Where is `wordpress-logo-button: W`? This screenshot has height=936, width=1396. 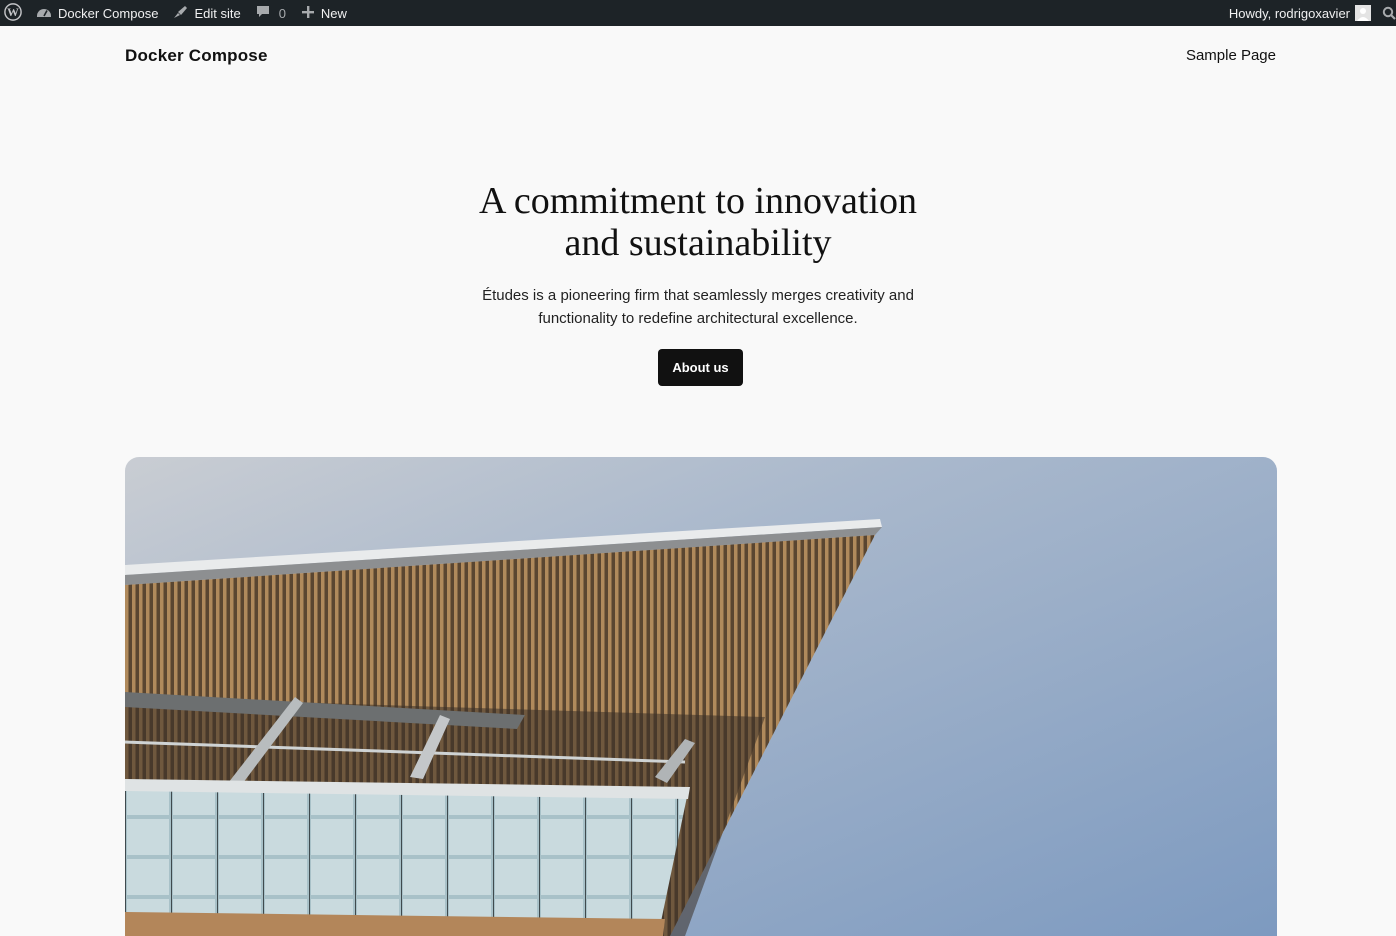
wordpress-logo-button: W is located at coordinates (13, 13).